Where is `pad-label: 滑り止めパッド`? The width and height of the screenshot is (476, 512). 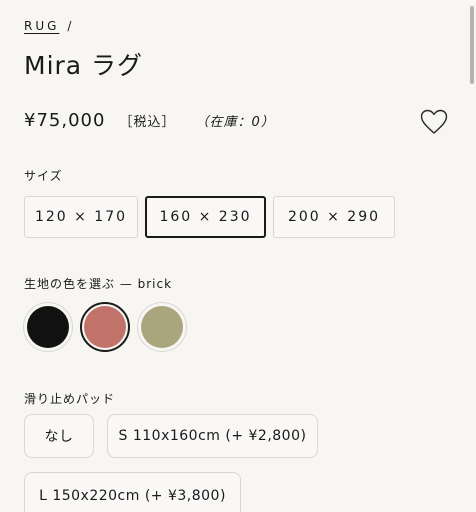
pad-label: 滑り止めパッド is located at coordinates (70, 399).